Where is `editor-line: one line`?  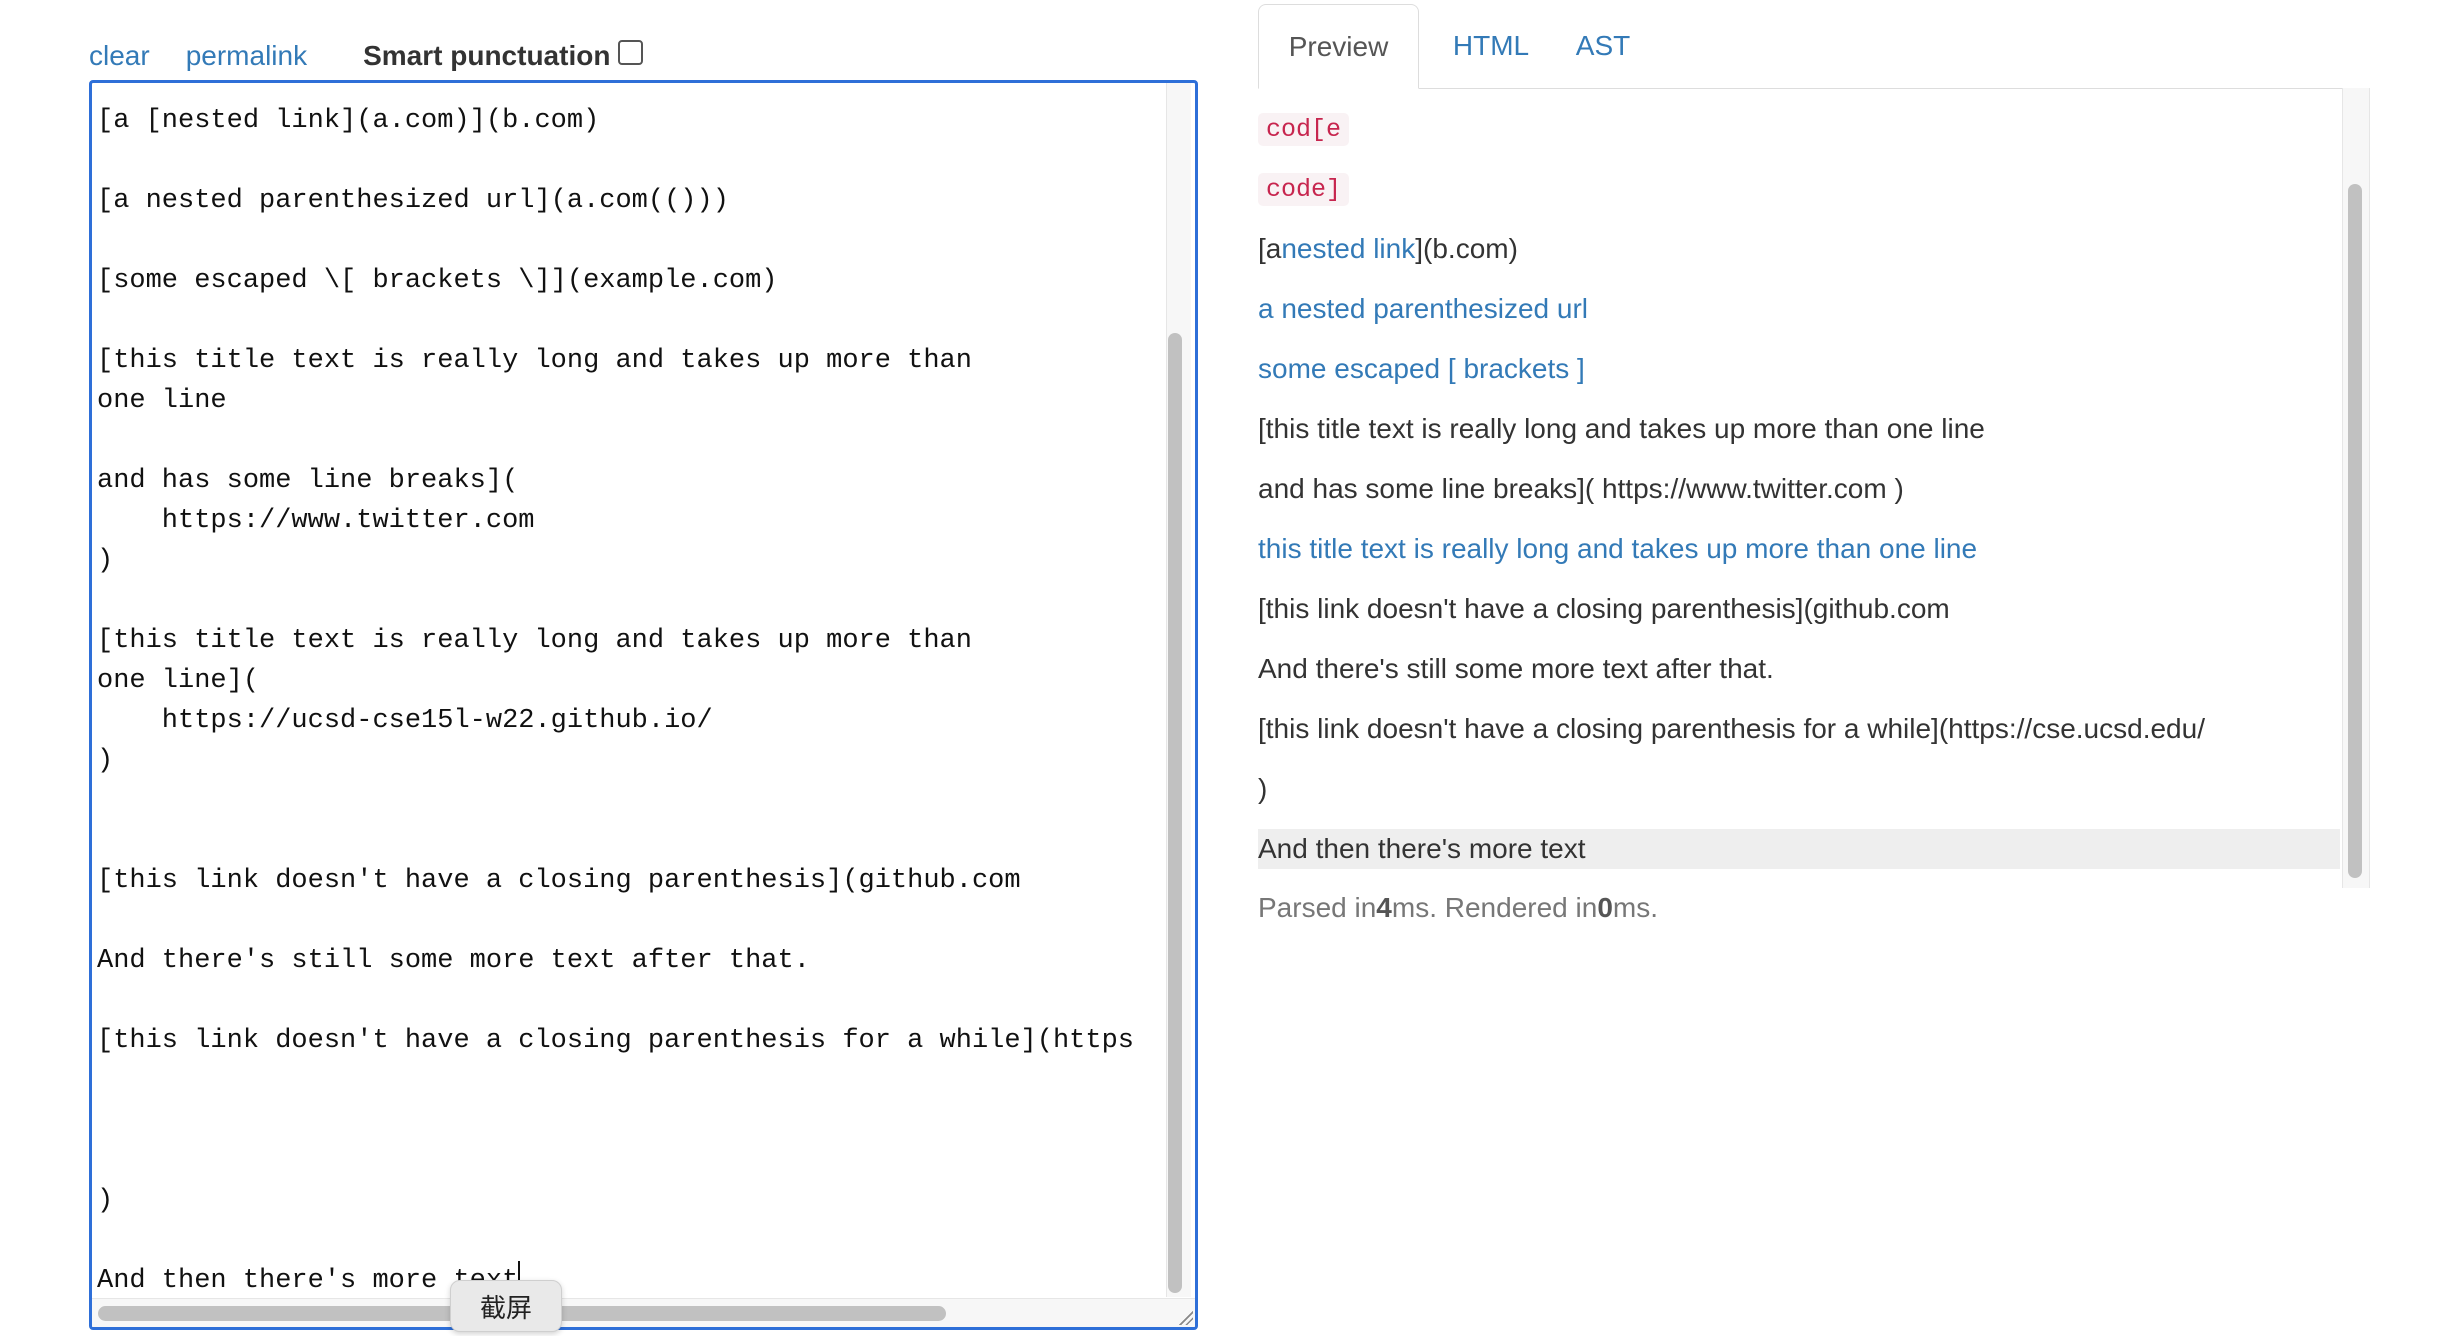
editor-line: one line is located at coordinates (162, 401).